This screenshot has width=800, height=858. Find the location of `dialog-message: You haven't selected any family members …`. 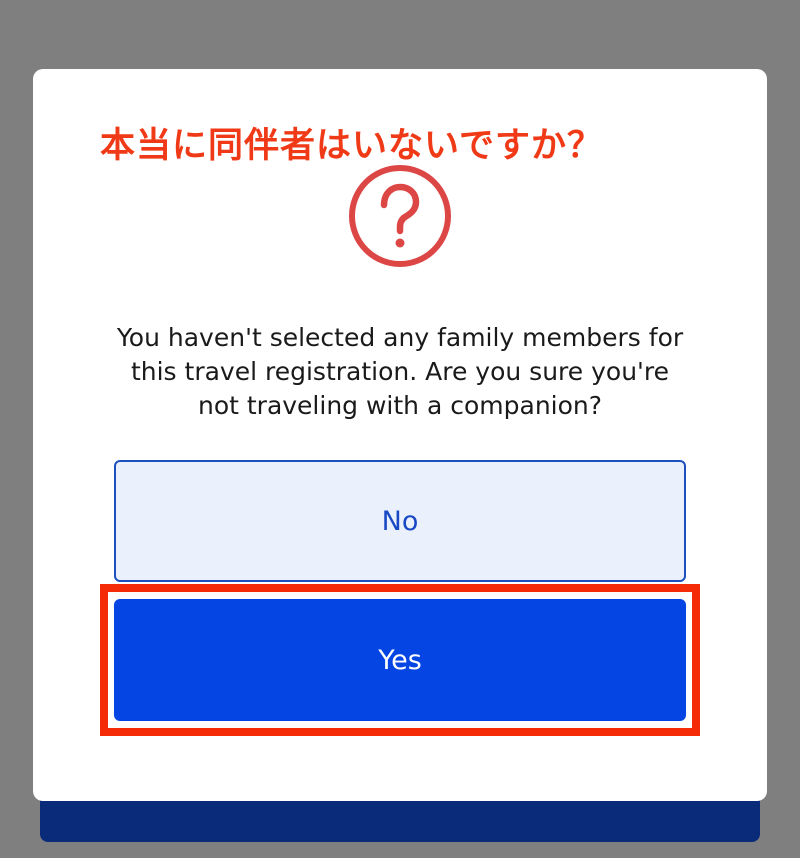

dialog-message: You haven't selected any family members … is located at coordinates (400, 371).